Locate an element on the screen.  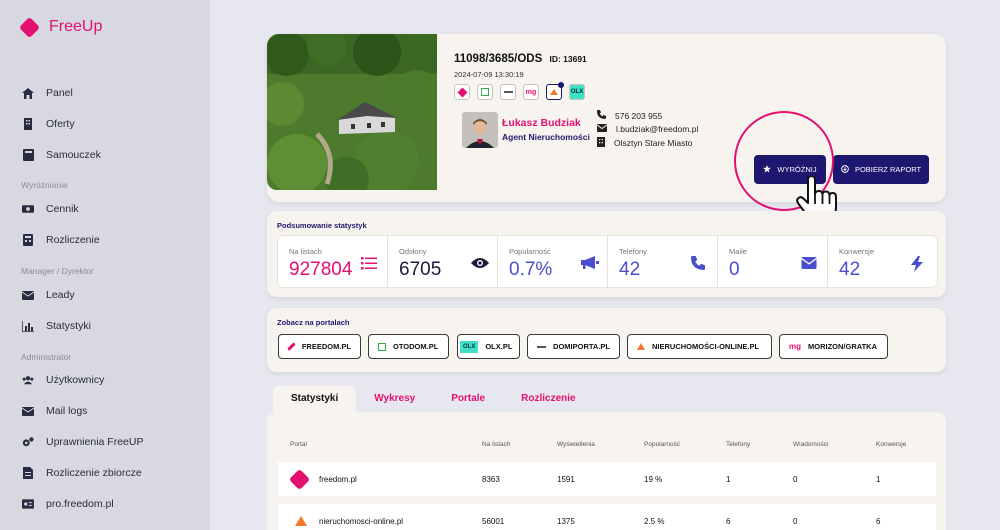
stat-value: 6705 is located at coordinates (420, 269).